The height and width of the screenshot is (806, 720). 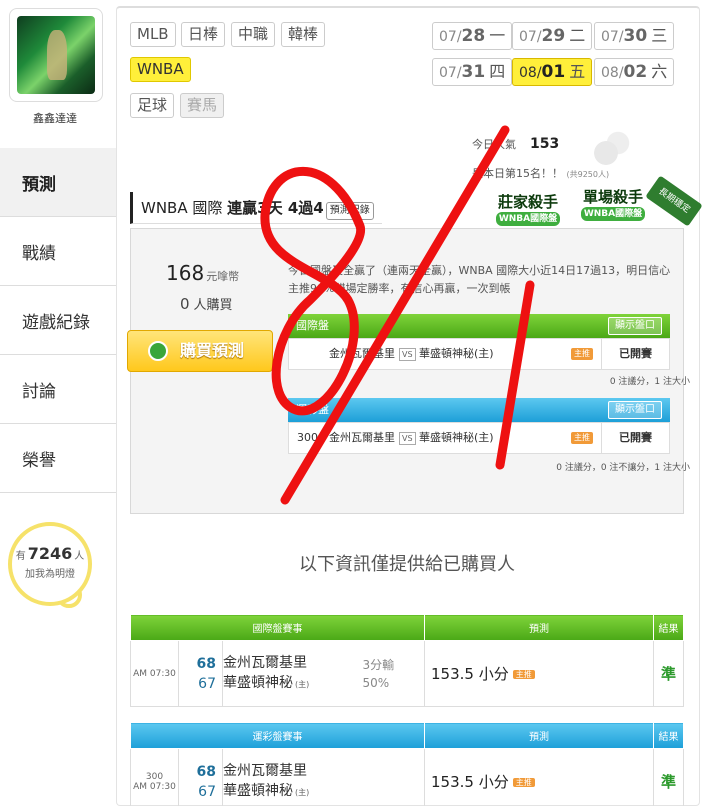 What do you see at coordinates (50, 564) in the screenshot?
I see `lightbulb-follow-widget: 有 7246 人 加我為明燈` at bounding box center [50, 564].